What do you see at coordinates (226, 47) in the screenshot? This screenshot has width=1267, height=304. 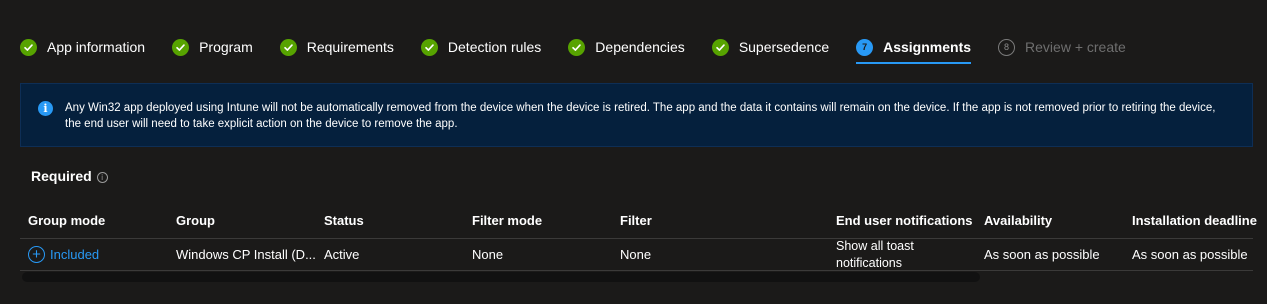 I see `step-label: Program` at bounding box center [226, 47].